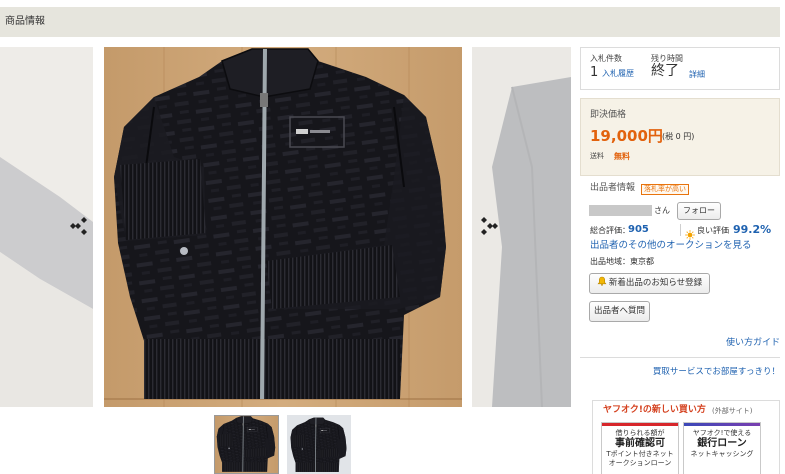 This screenshot has width=785, height=474. I want to click on banner-line: オークションローン, so click(640, 463).